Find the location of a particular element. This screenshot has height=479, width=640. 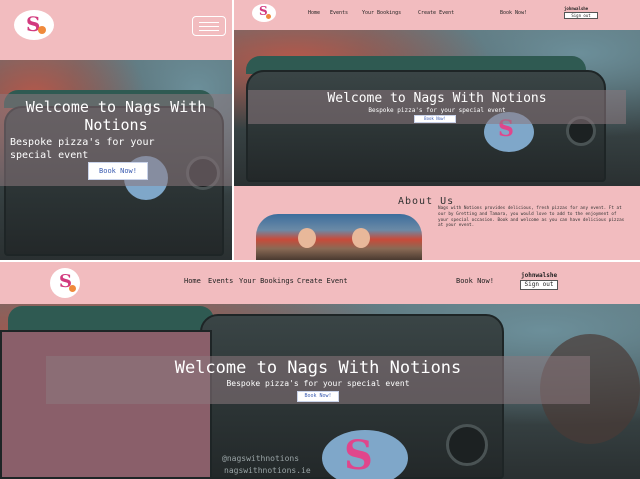

trailer-logo-s: S is located at coordinates (358, 455).